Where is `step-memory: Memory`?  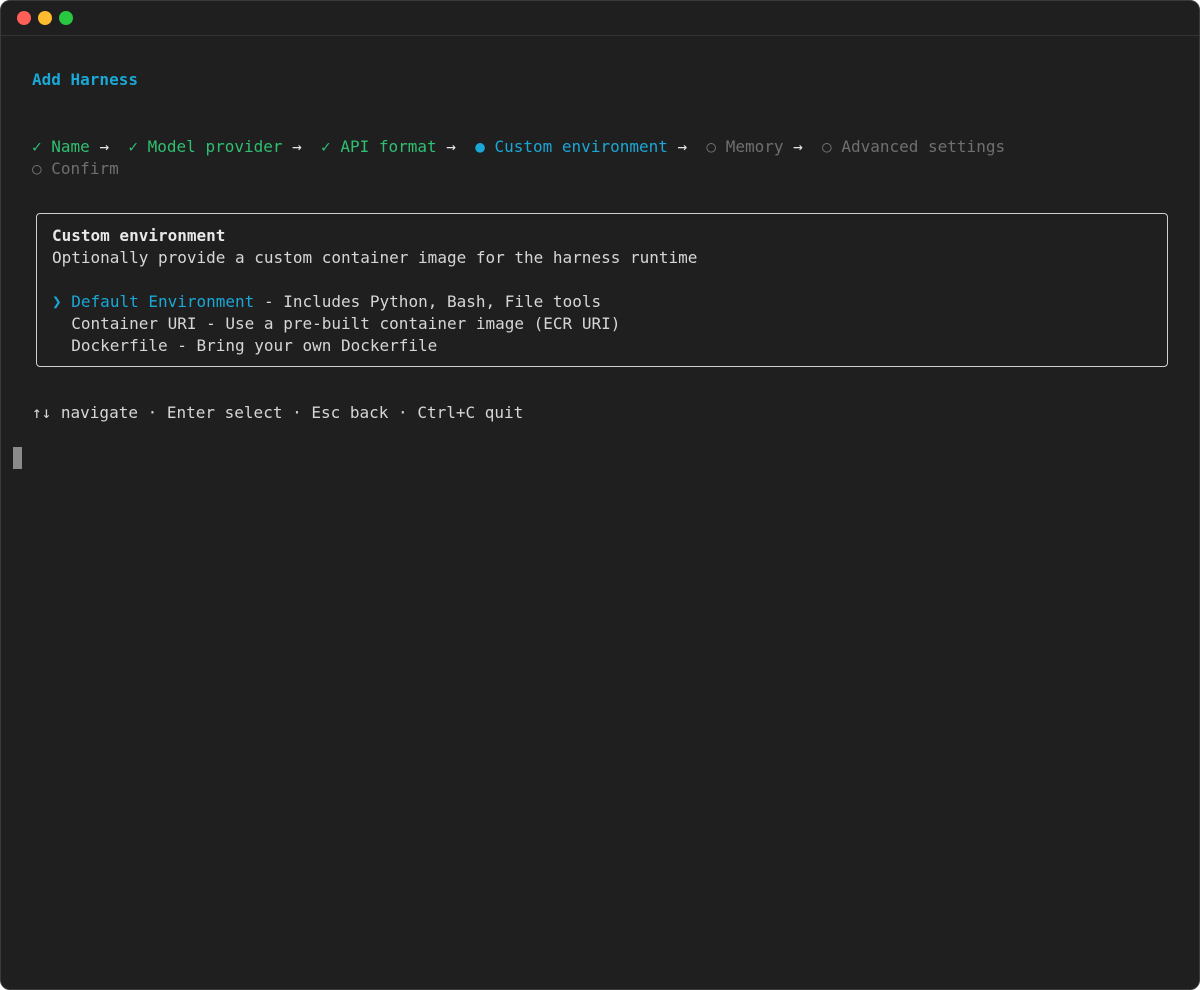
step-memory: Memory is located at coordinates (754, 146).